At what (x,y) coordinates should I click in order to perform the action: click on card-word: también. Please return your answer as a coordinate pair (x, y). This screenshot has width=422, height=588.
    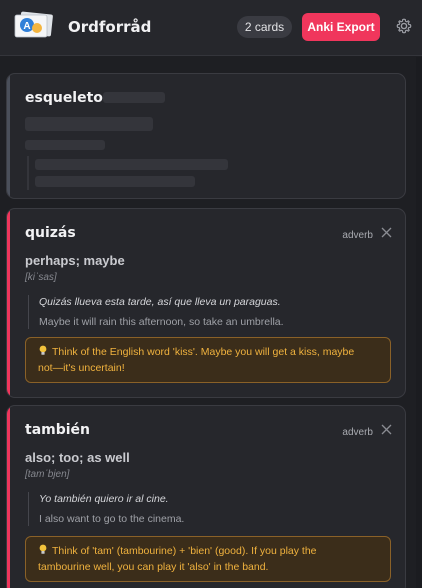
    Looking at the image, I should click on (58, 430).